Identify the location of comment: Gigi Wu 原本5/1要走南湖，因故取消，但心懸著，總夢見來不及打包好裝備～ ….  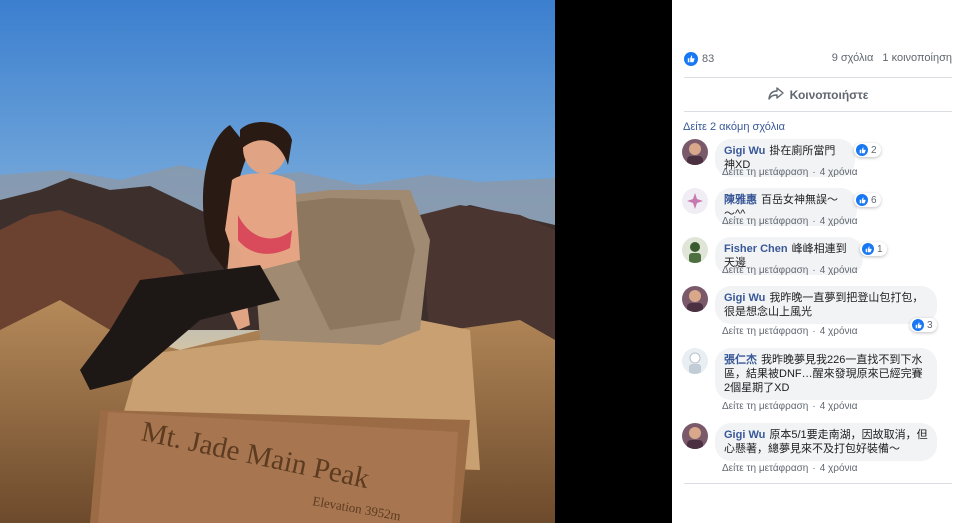
(817, 451).